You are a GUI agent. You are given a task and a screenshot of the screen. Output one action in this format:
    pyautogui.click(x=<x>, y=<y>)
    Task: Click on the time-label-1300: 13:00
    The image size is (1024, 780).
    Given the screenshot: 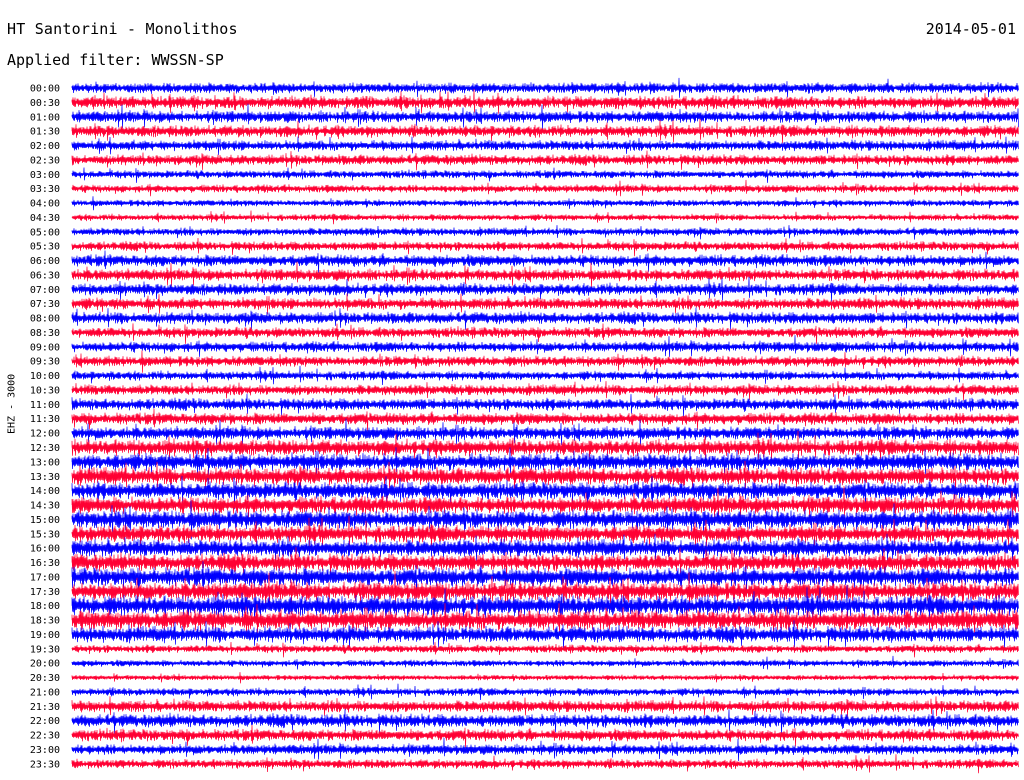 What is the action you would take?
    pyautogui.click(x=45, y=462)
    